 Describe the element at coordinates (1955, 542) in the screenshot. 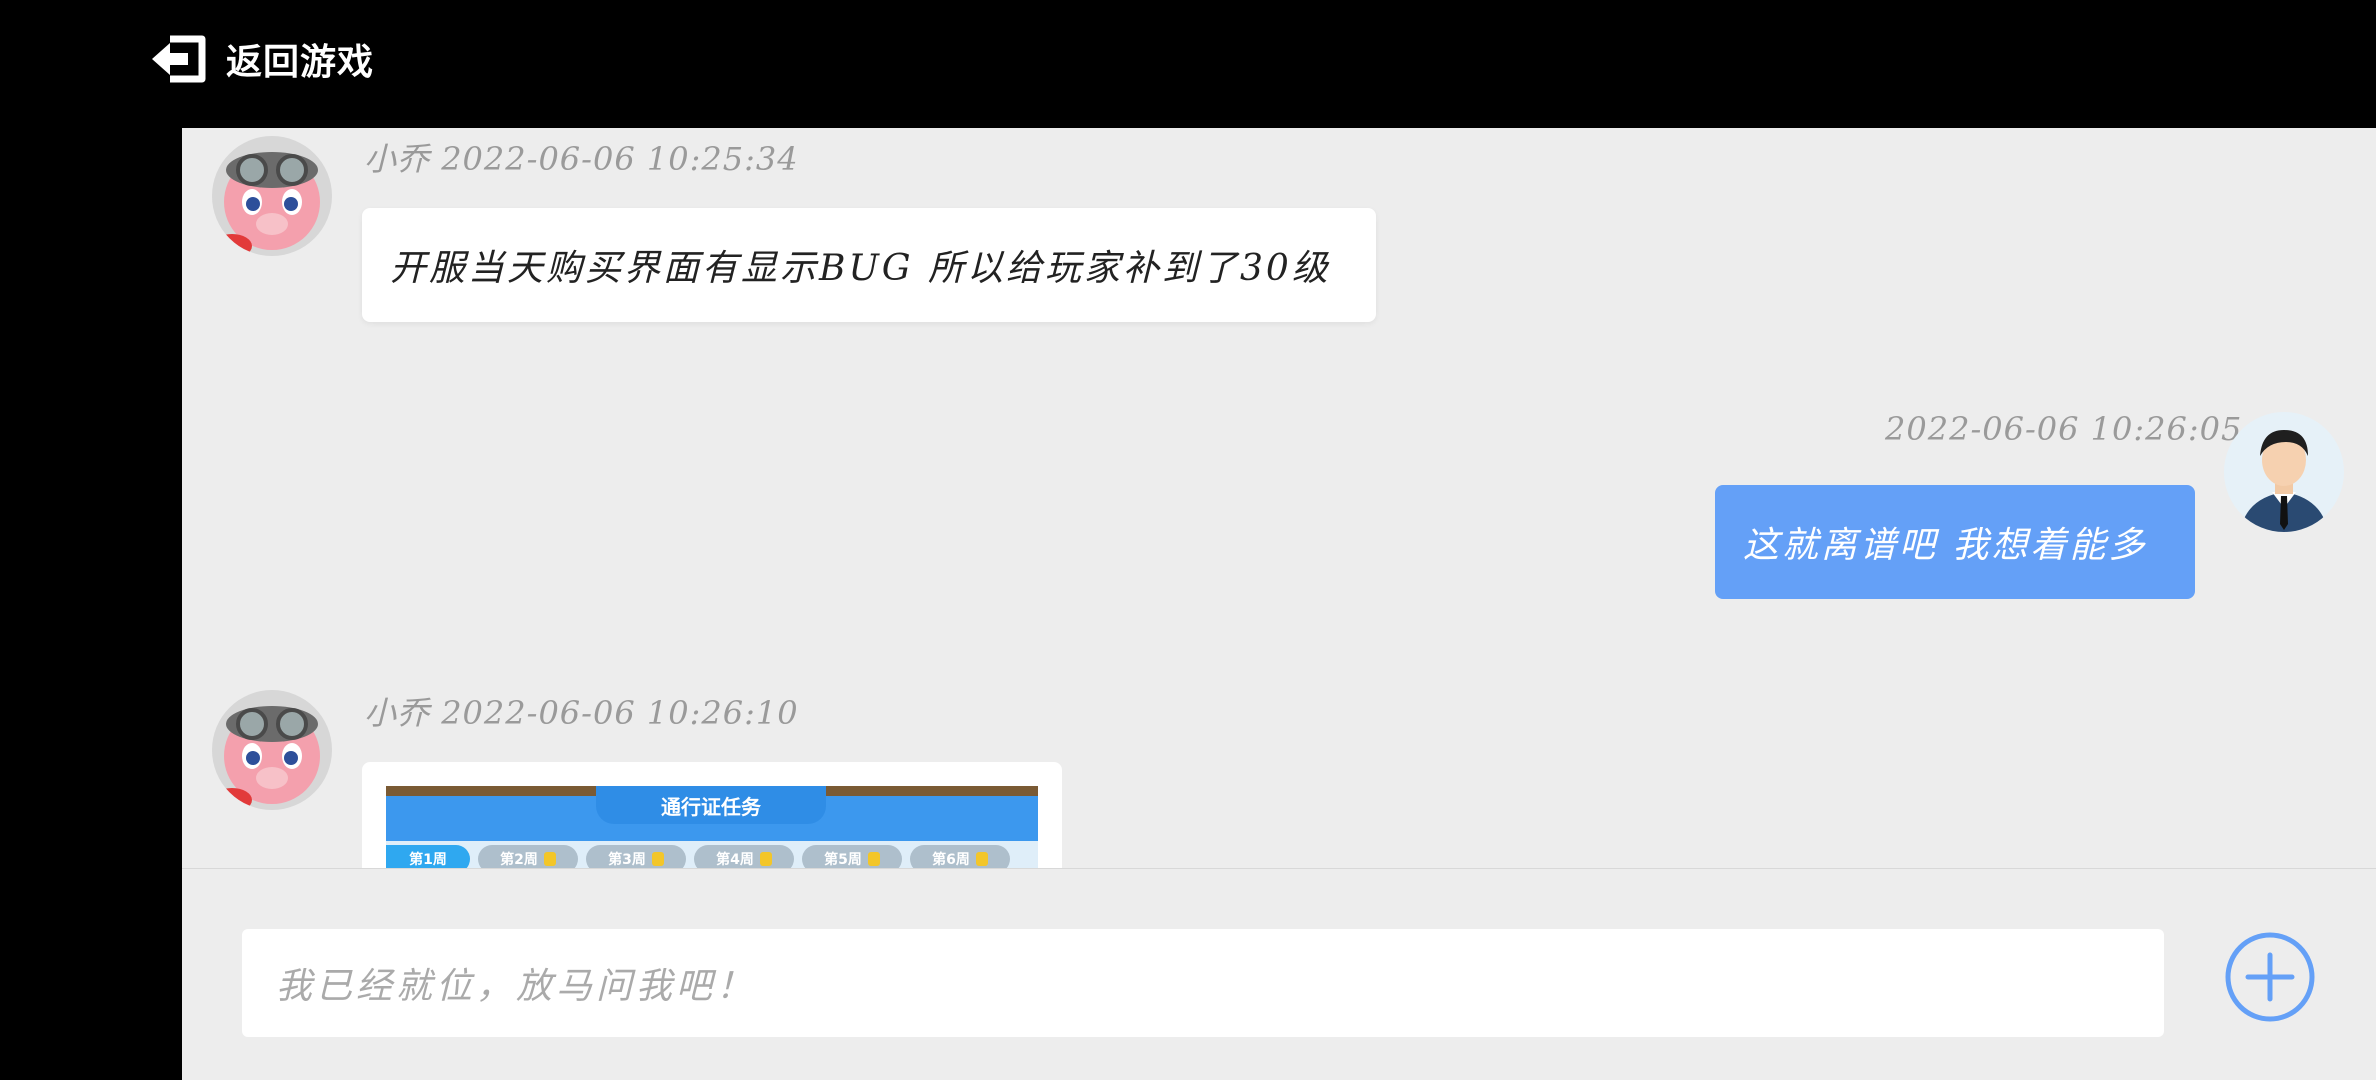

I see `message-bubble-own: 这就离谱吧 我想着能多` at that location.